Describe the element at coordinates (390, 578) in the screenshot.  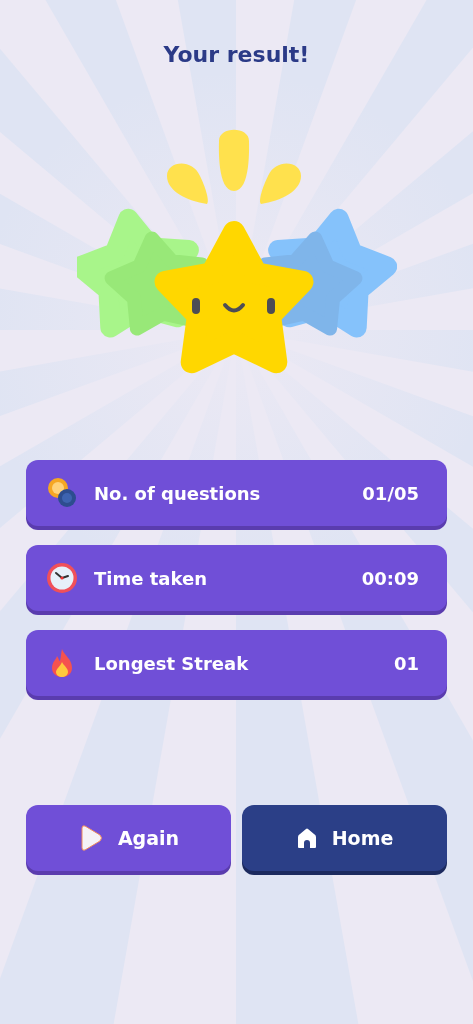
I see `stat-value: 00:09` at that location.